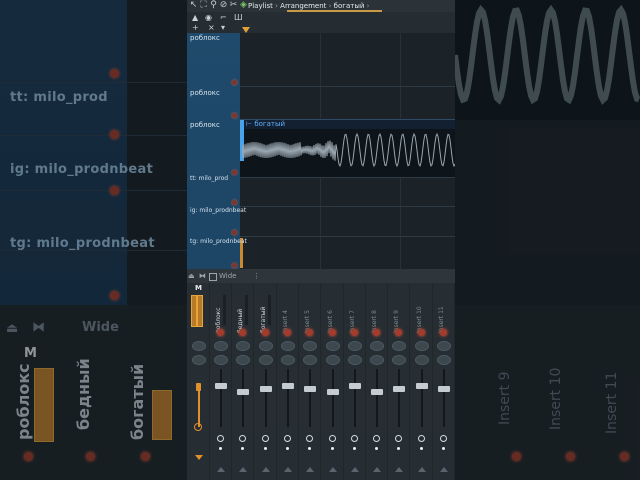 This screenshot has width=640, height=480. I want to click on insert-strip: Insert 11, so click(443, 381).